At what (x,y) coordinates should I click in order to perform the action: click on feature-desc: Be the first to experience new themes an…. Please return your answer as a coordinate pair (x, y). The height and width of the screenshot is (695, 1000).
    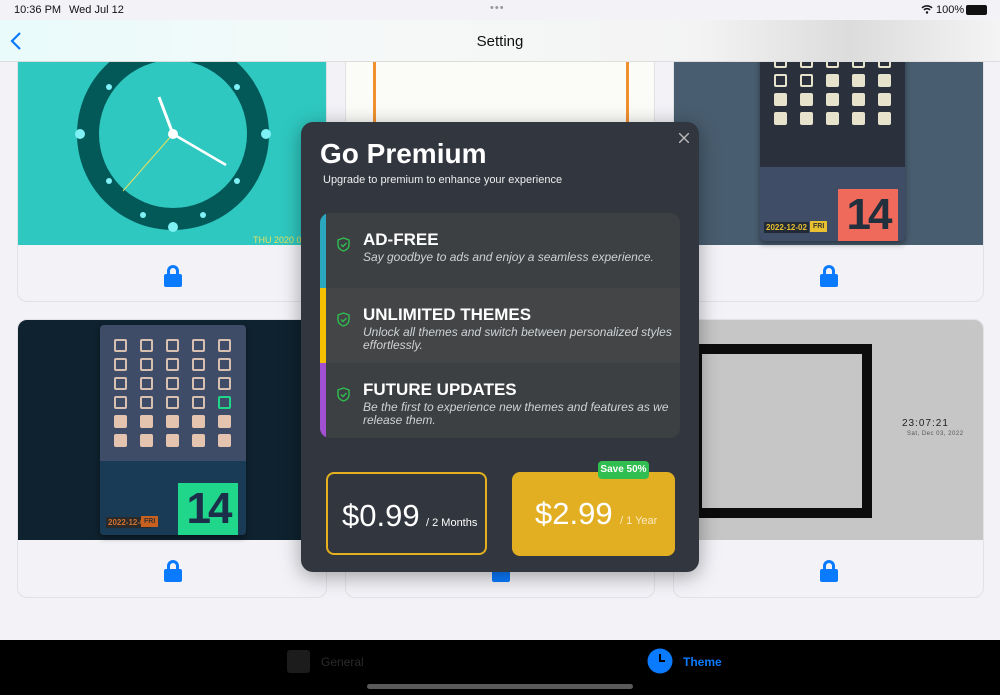
    Looking at the image, I should click on (516, 413).